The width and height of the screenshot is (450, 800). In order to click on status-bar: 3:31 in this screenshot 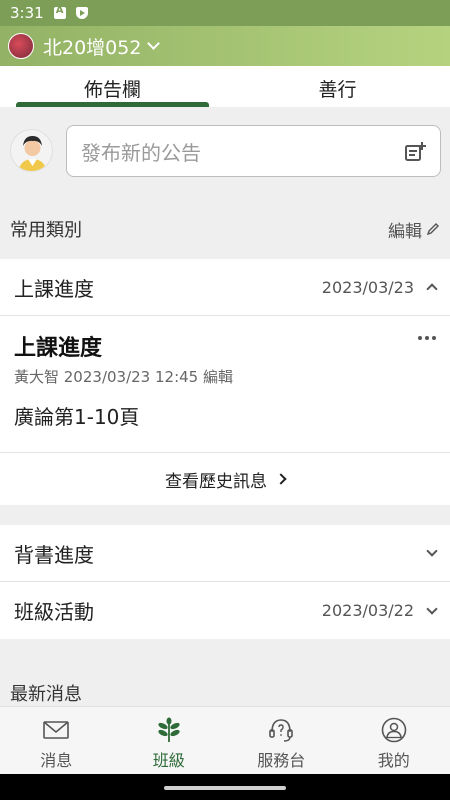, I will do `click(225, 13)`.